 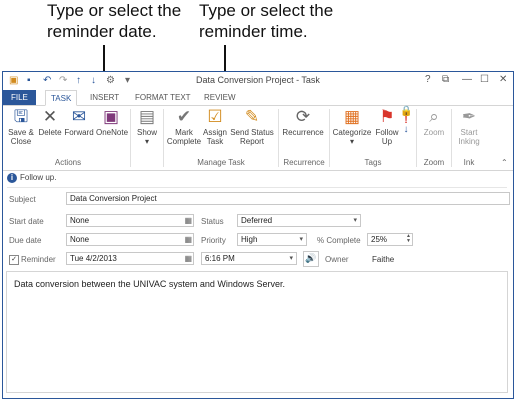 What do you see at coordinates (467, 79) in the screenshot?
I see `minimize-button: —` at bounding box center [467, 79].